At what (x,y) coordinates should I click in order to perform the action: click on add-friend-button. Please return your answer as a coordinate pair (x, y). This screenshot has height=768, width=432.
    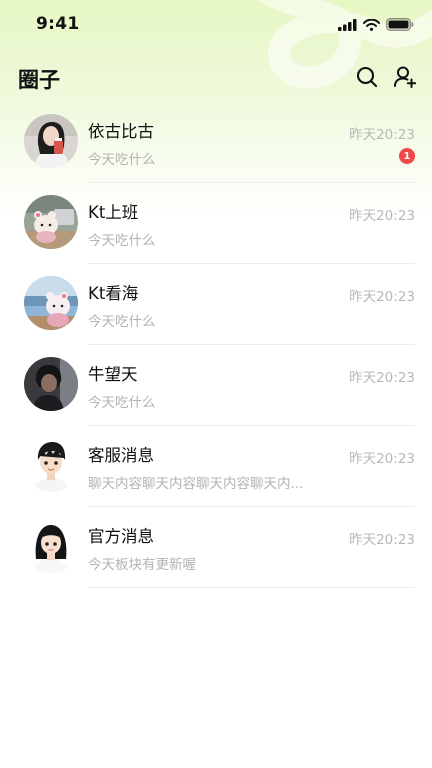
    Looking at the image, I should click on (405, 77).